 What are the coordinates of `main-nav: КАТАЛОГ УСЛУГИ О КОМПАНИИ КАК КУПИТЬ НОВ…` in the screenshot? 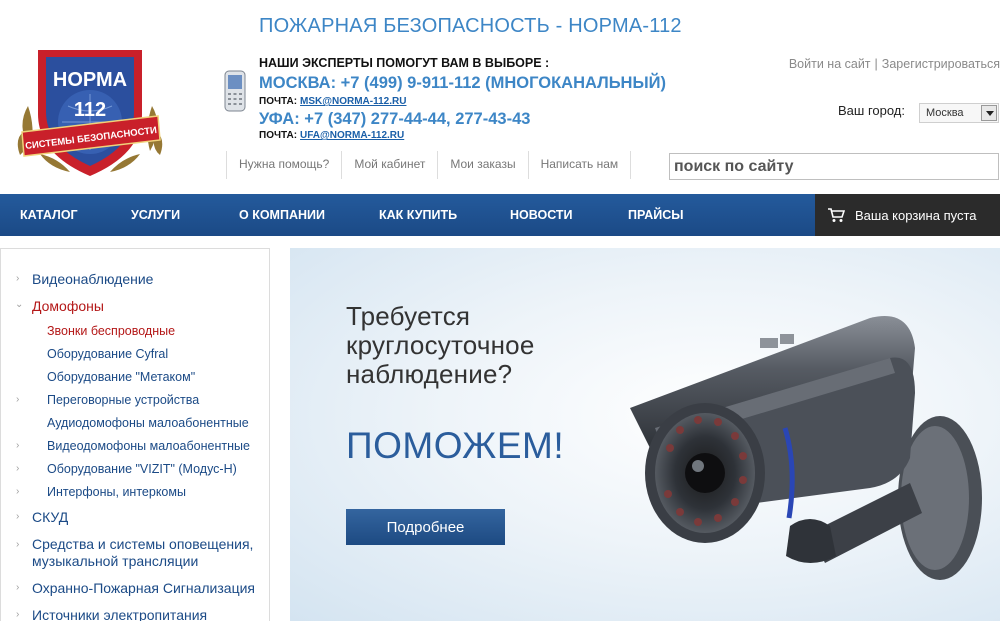 It's located at (500, 215).